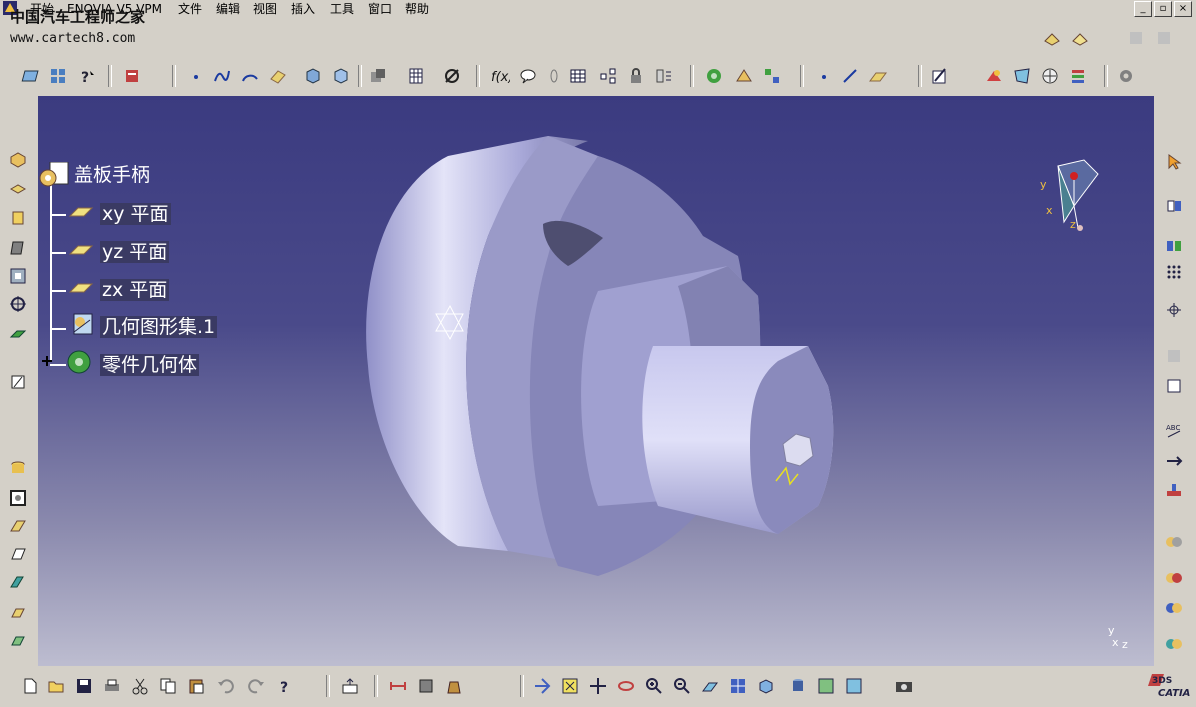 The height and width of the screenshot is (707, 1196). What do you see at coordinates (570, 686) in the screenshot?
I see `fit-all-in-icon` at bounding box center [570, 686].